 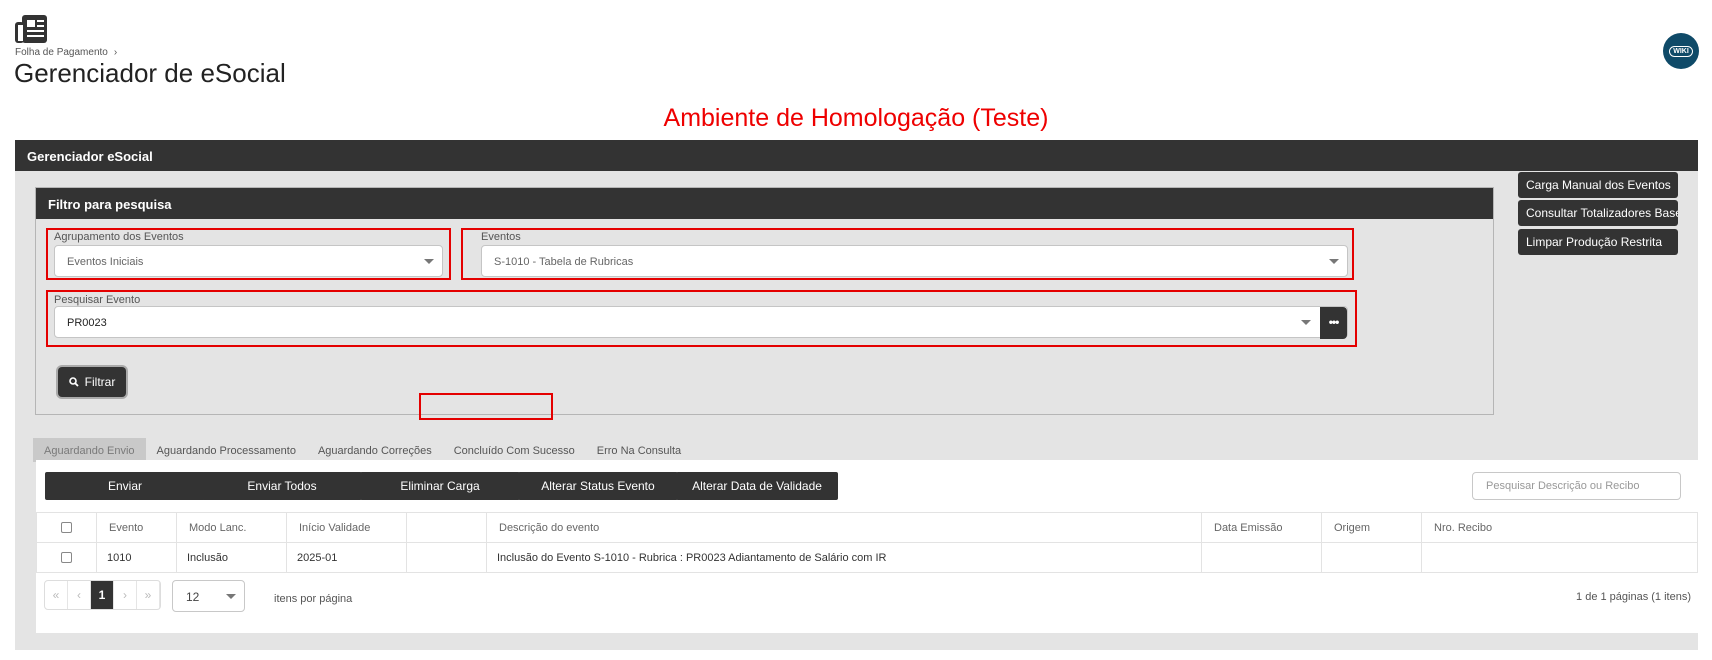 I want to click on page-size-select: 12, so click(x=208, y=596).